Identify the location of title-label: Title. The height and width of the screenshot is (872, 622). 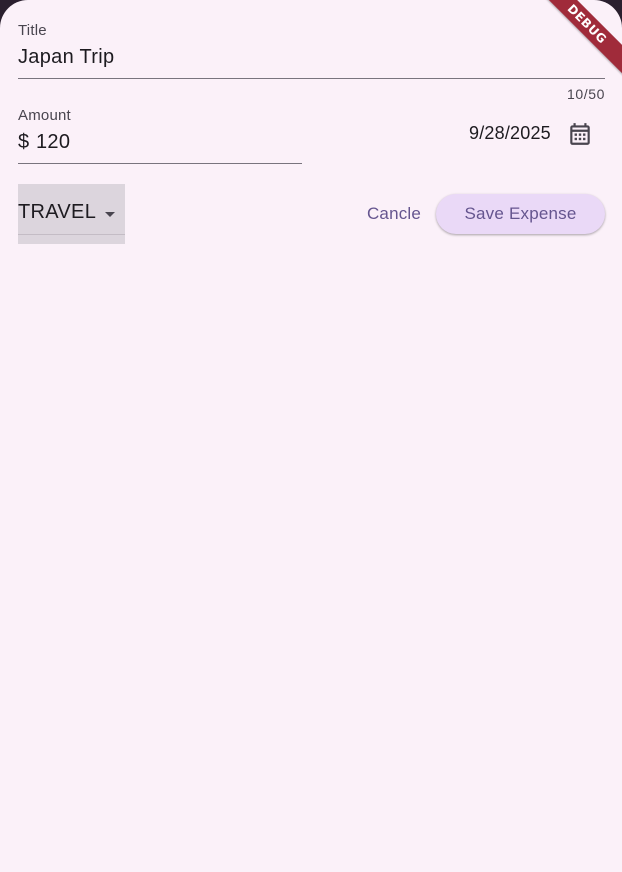
(32, 30).